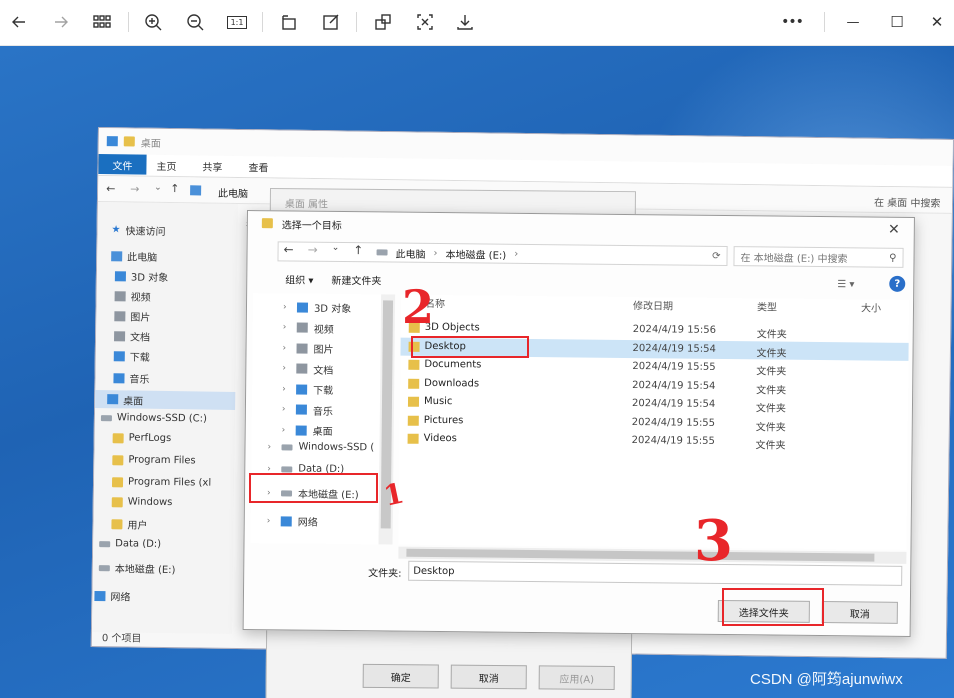 This screenshot has height=698, width=954. What do you see at coordinates (131, 356) in the screenshot?
I see `nav-item: 下载` at bounding box center [131, 356].